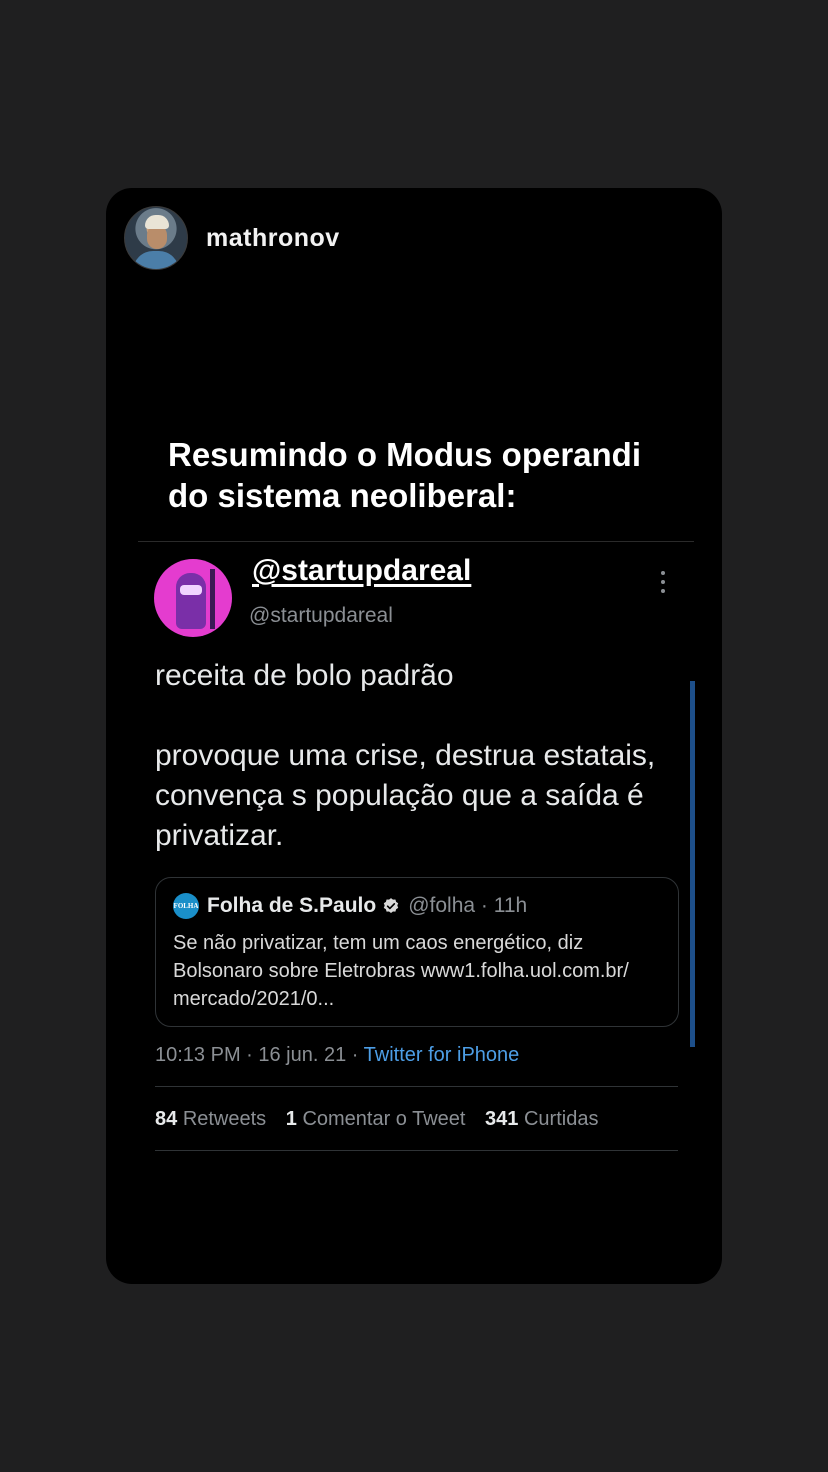 The width and height of the screenshot is (828, 1472). Describe the element at coordinates (292, 905) in the screenshot. I see `quoted-tweet-name: Folha de S.Paulo` at that location.